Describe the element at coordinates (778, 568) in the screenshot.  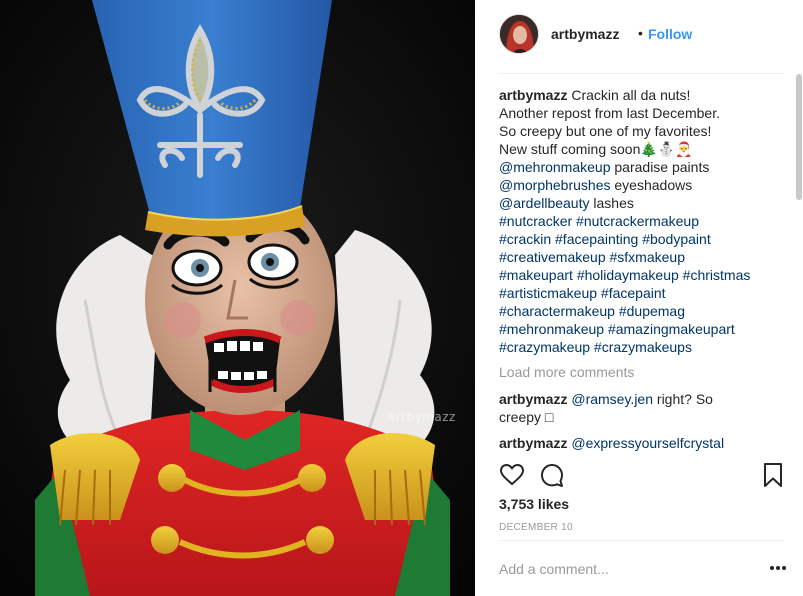
I see `more-options-icon` at that location.